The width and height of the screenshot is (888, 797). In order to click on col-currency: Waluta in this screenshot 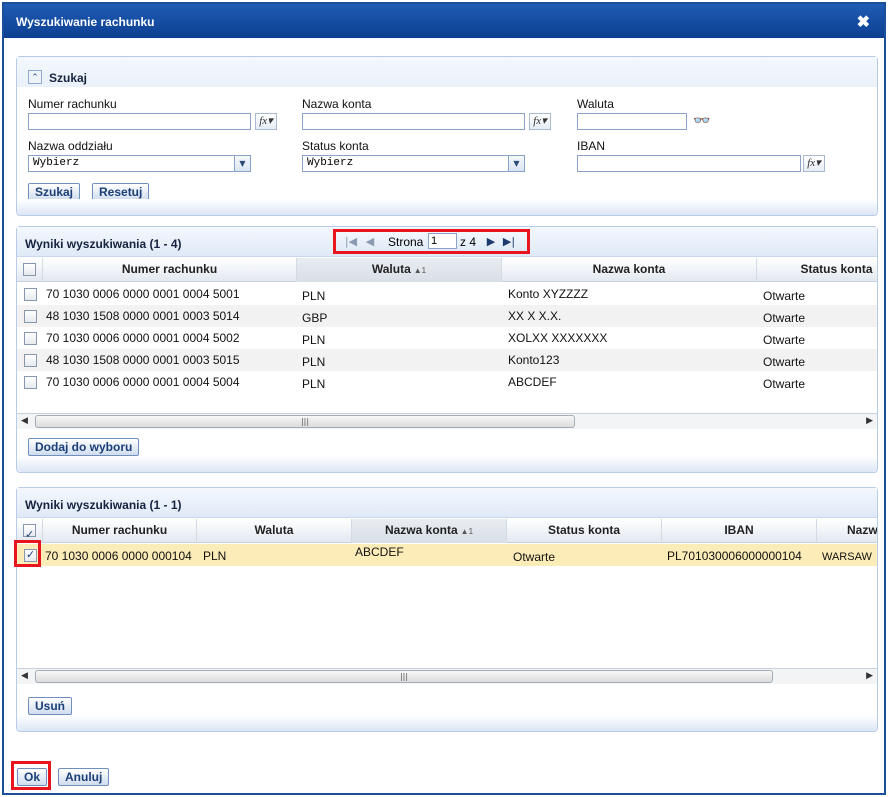, I will do `click(274, 531)`.